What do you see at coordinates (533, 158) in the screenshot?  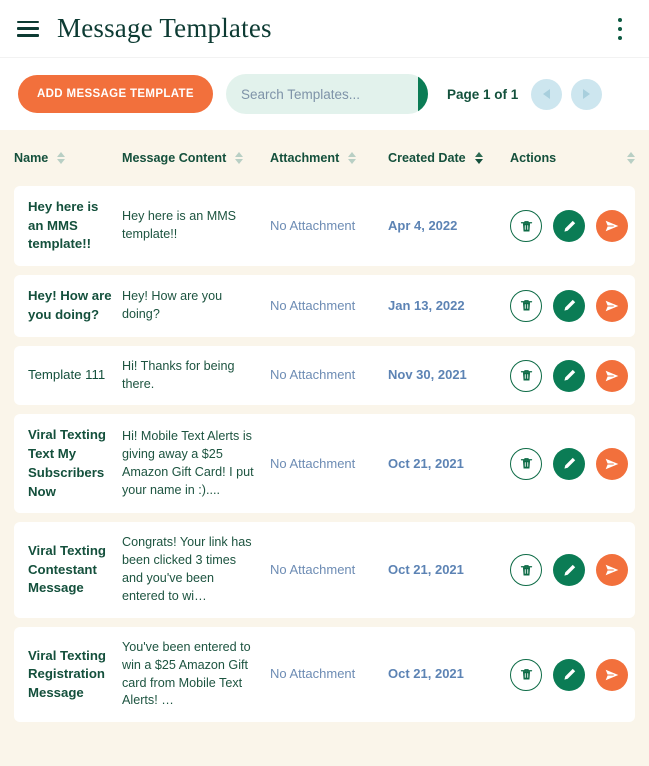 I see `column-label-actions: Actions` at bounding box center [533, 158].